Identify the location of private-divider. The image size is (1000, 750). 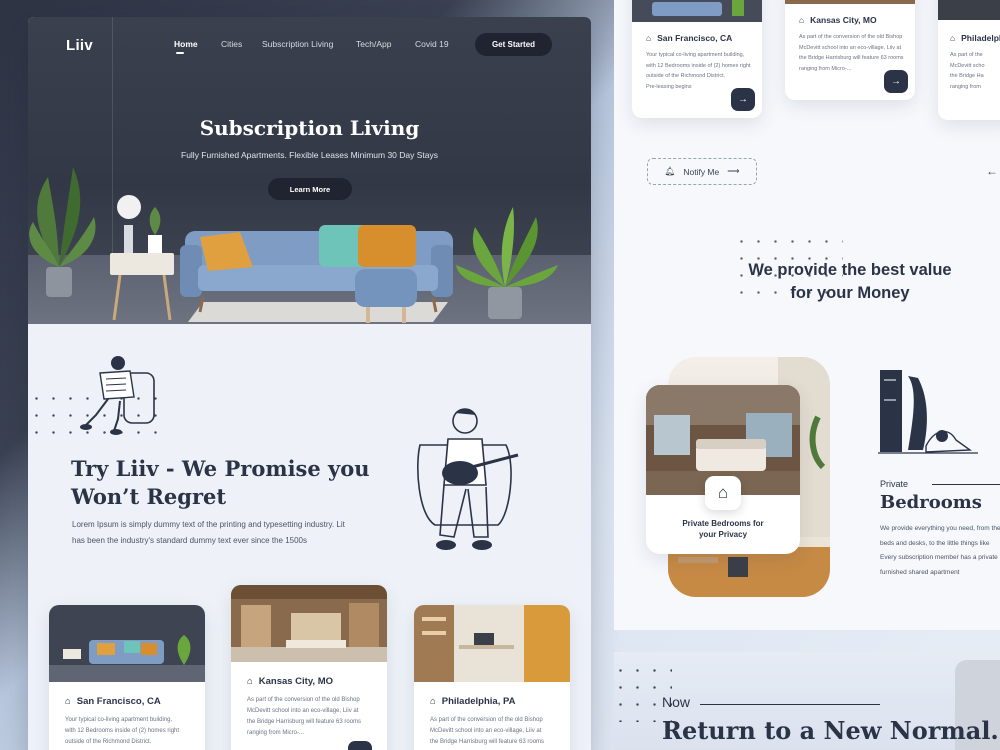
(966, 484).